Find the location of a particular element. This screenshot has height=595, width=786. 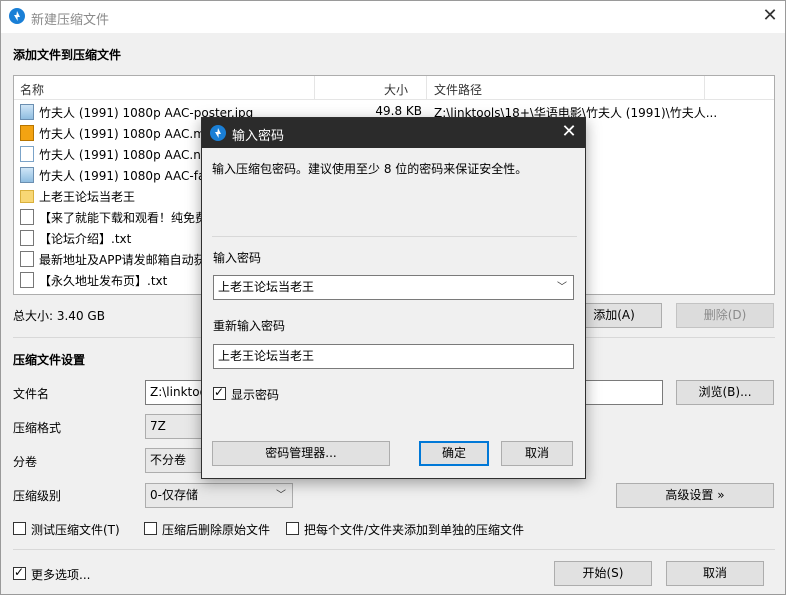

delete-button: 删除(D) is located at coordinates (725, 315).